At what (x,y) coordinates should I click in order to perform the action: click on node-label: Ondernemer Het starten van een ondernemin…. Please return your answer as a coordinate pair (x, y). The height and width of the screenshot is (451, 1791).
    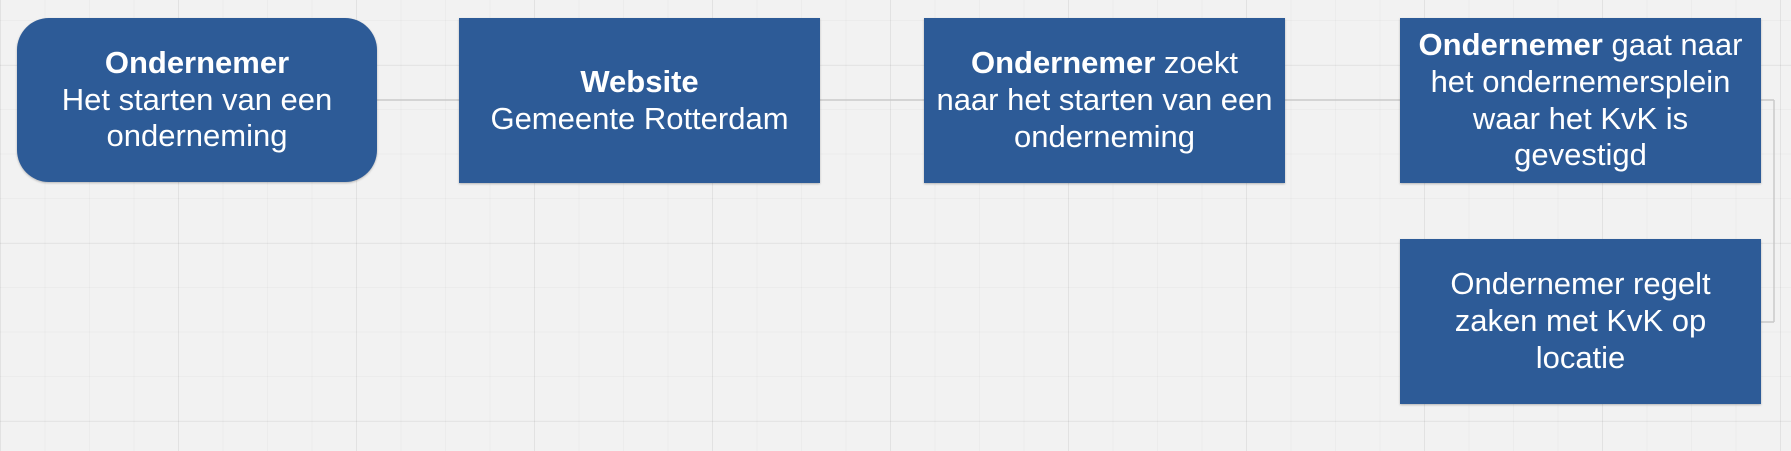
    Looking at the image, I should click on (197, 100).